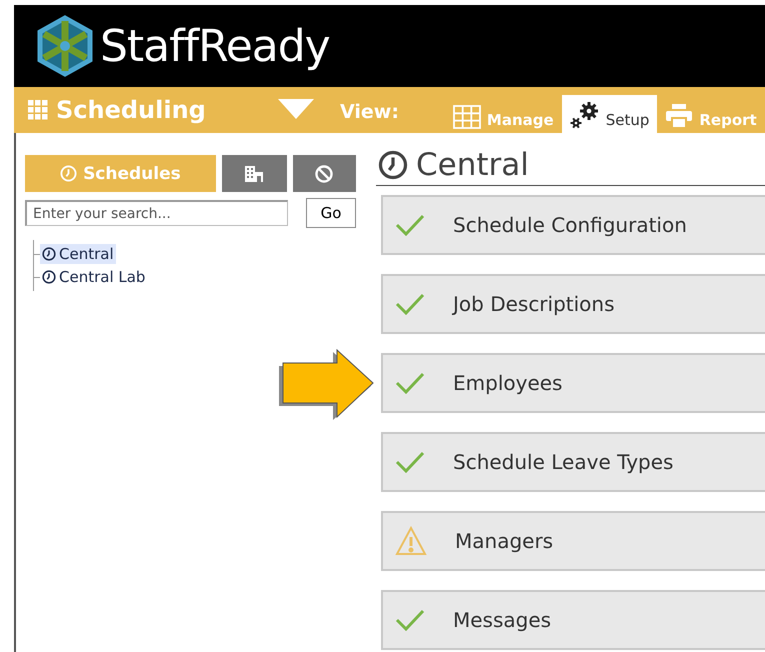 Image resolution: width=765 pixels, height=652 pixels. What do you see at coordinates (38, 110) in the screenshot?
I see `app-grid-icon` at bounding box center [38, 110].